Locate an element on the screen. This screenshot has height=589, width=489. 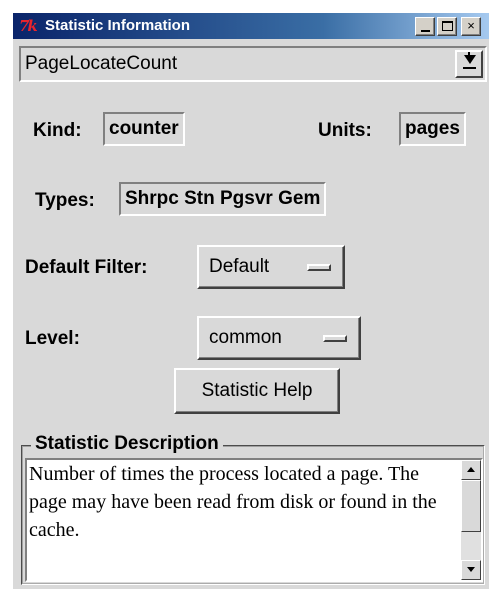
statistic-help-button: Statistic Help is located at coordinates (257, 391).